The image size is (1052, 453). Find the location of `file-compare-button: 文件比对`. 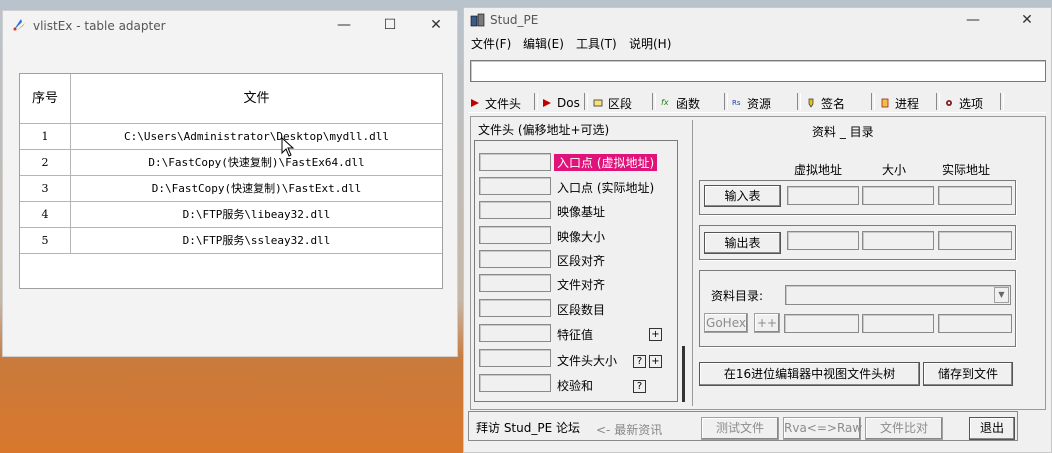

file-compare-button: 文件比对 is located at coordinates (904, 428).